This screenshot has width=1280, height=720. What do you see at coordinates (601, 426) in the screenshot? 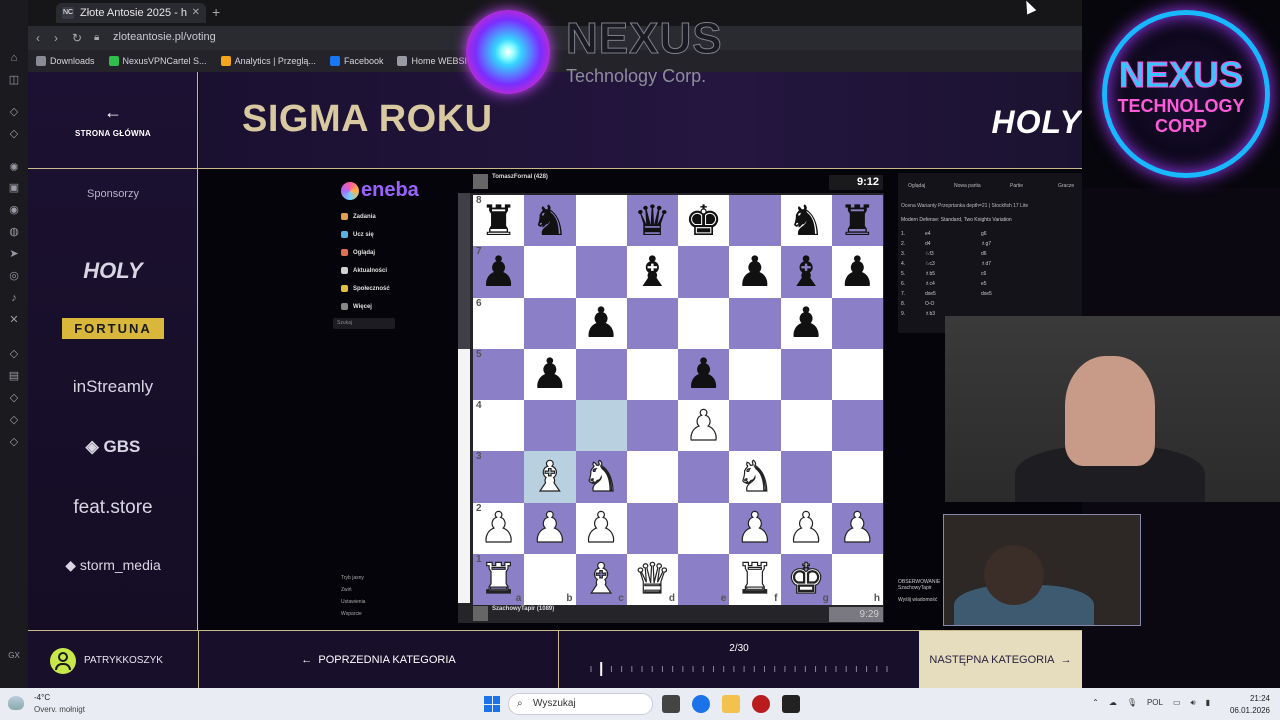
I see `square-c4` at bounding box center [601, 426].